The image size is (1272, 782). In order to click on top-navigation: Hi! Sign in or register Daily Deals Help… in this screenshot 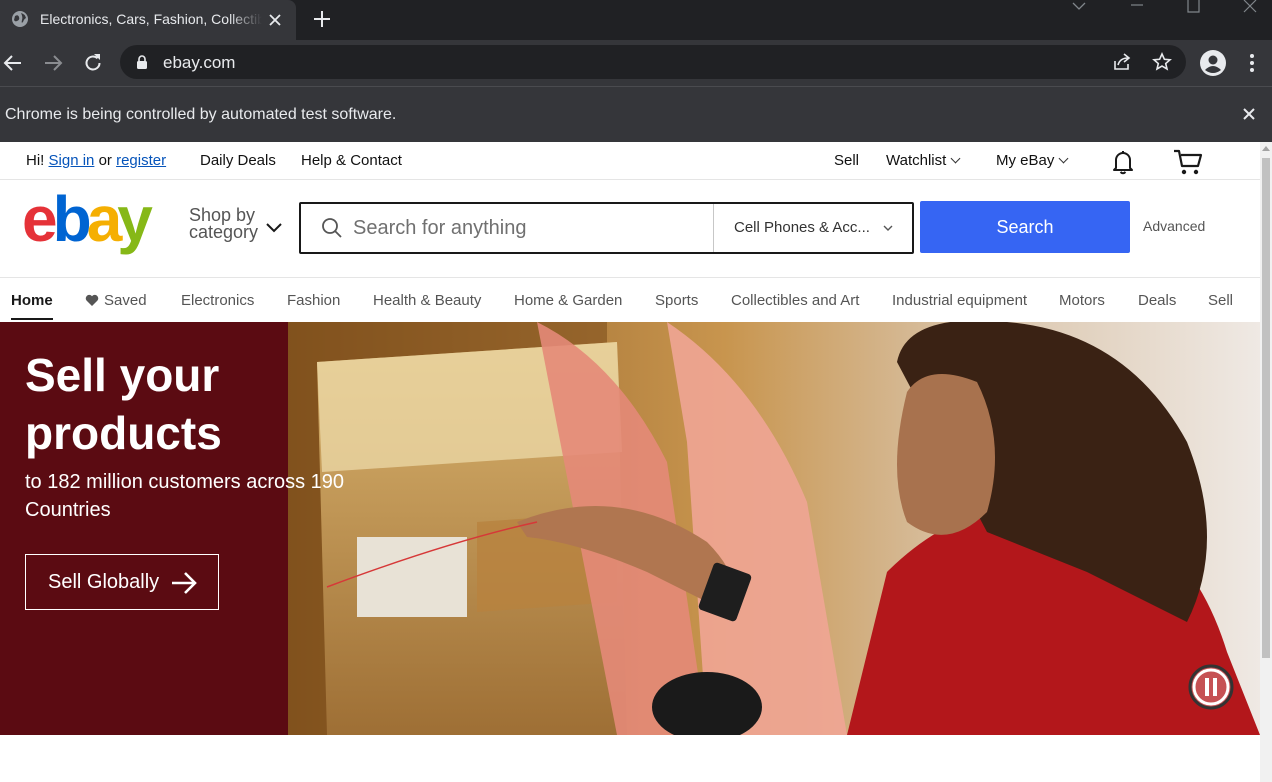, I will do `click(630, 161)`.